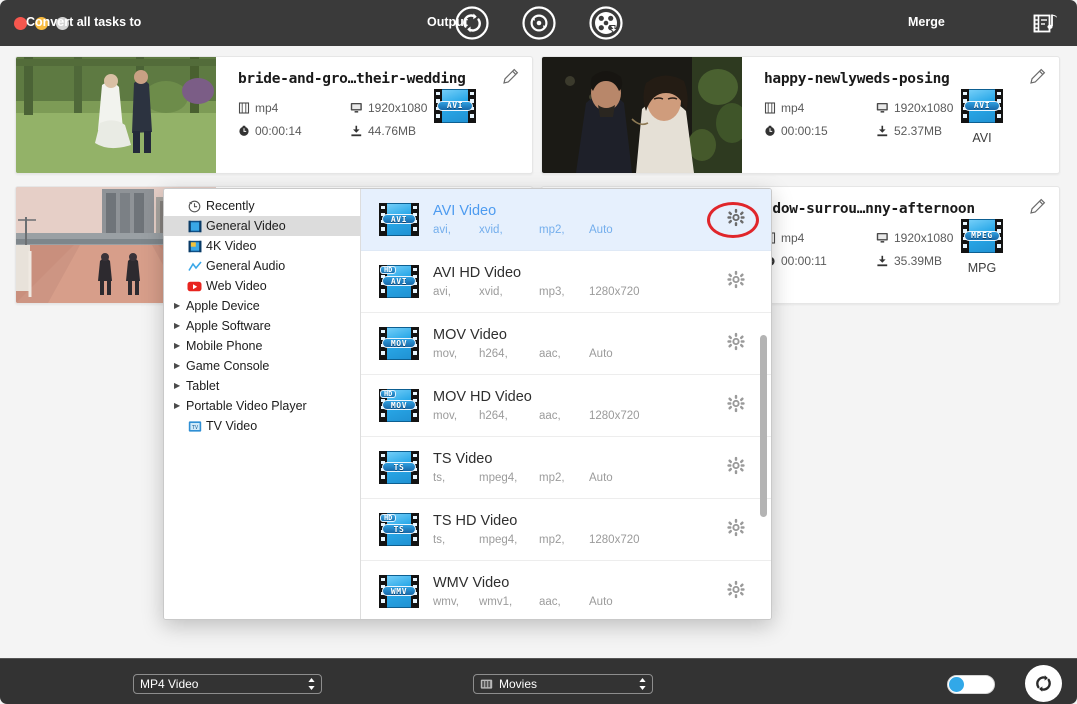  Describe the element at coordinates (566, 468) in the screenshot. I see `format-row-ts-video: TS TS Video ts, mpeg4, mp2, Auto` at that location.